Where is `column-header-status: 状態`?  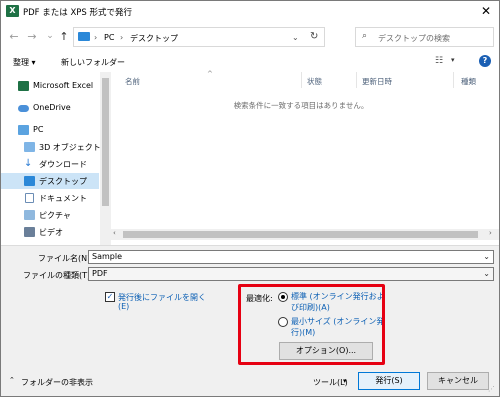
column-header-status: 状態 is located at coordinates (314, 81).